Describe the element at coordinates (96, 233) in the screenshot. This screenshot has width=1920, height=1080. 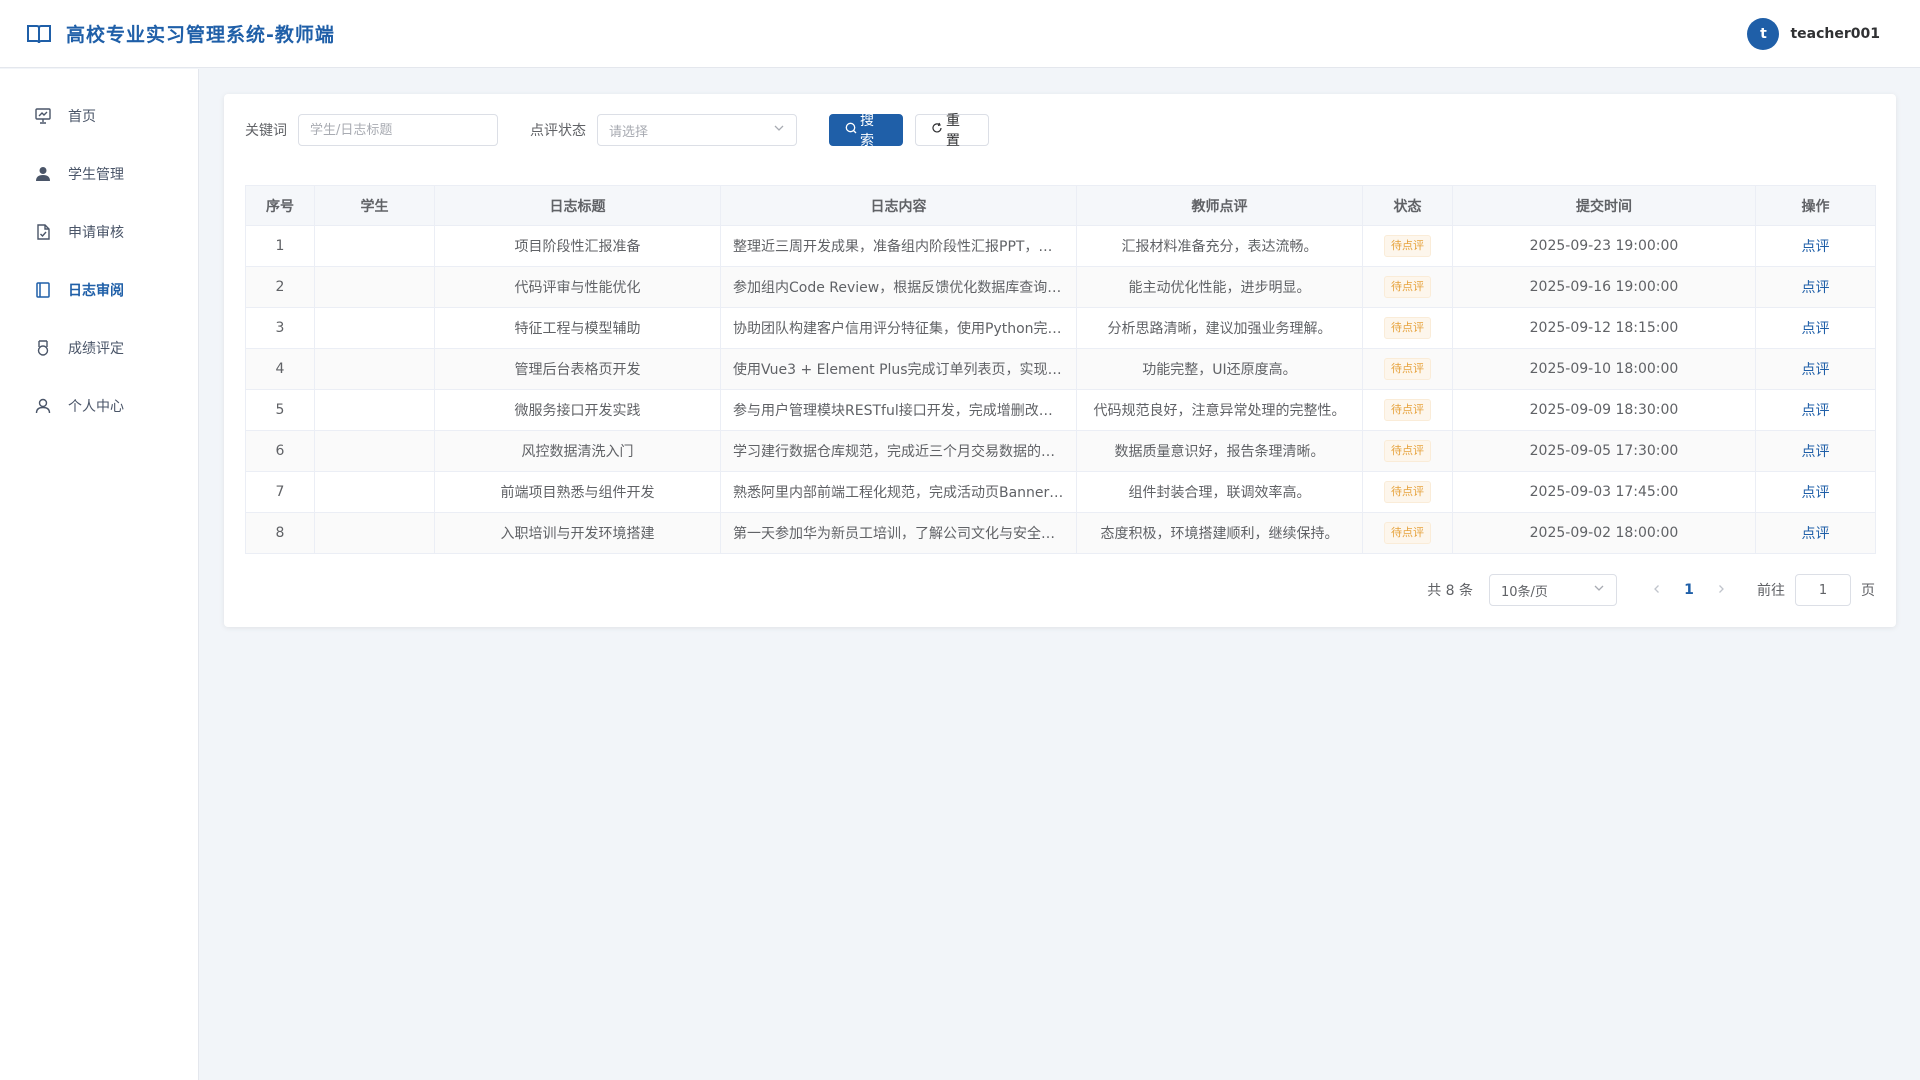
I see `sidebar-item-label: 申请审核` at that location.